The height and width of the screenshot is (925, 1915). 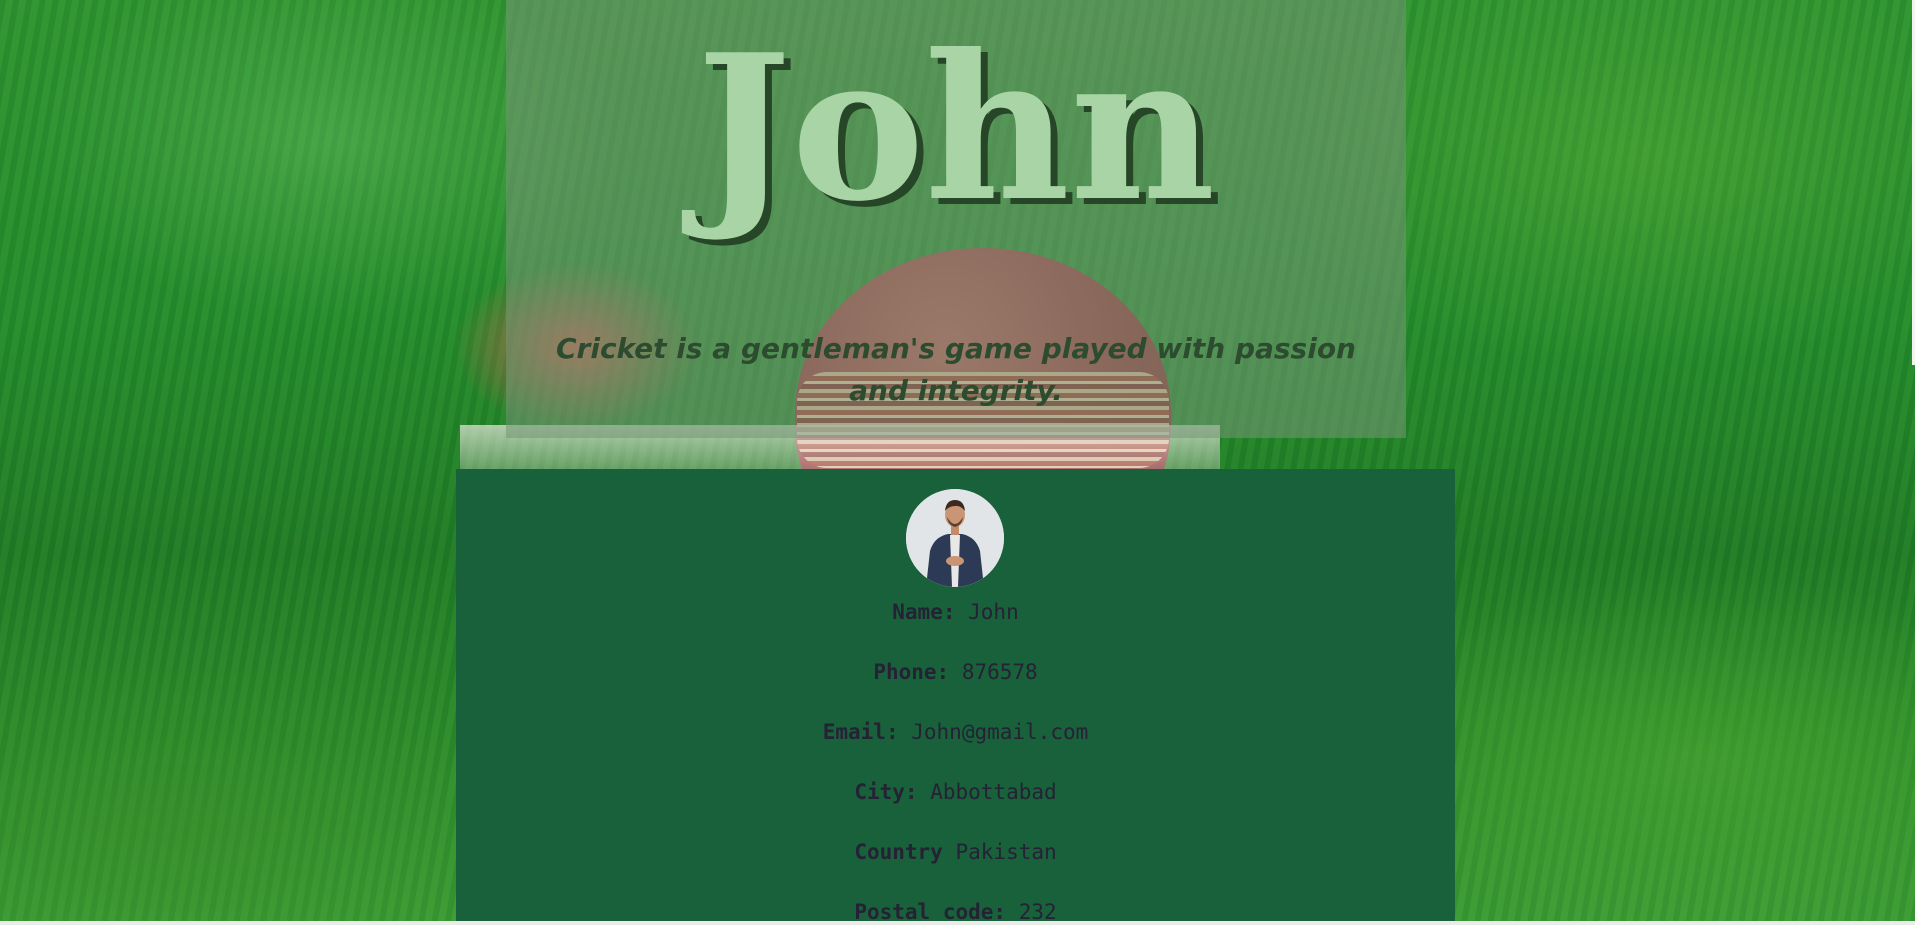 What do you see at coordinates (993, 792) in the screenshot?
I see `city-value: Abbottabad` at bounding box center [993, 792].